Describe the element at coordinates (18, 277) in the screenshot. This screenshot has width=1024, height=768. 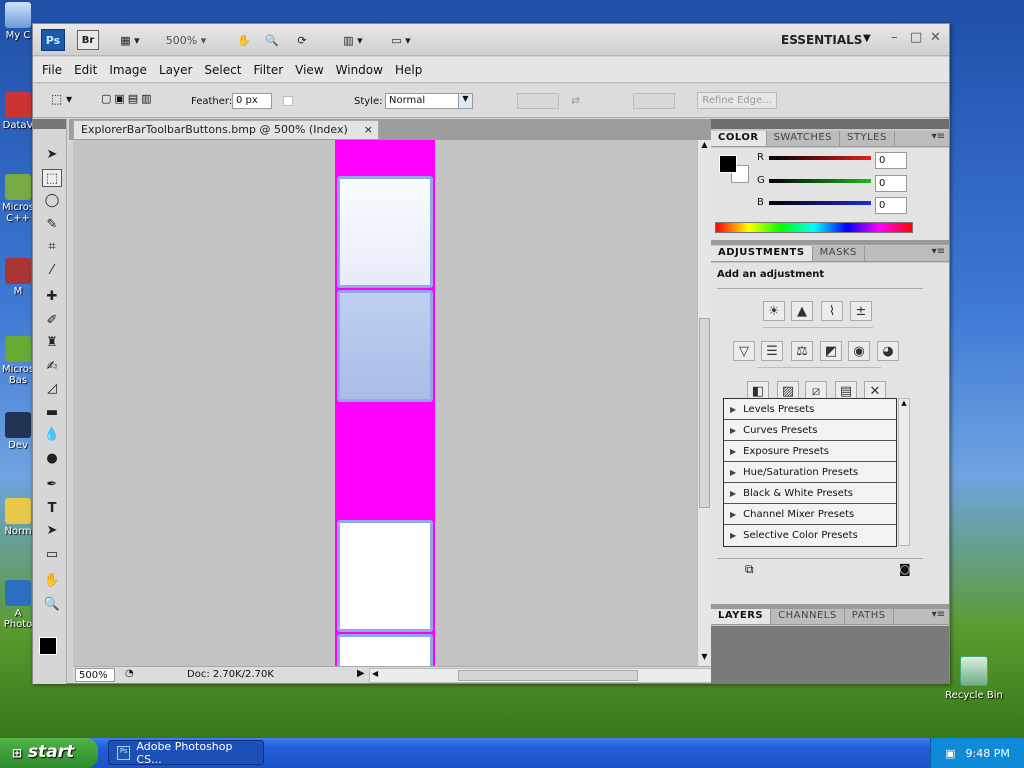
I see `desktop-icon-m: M` at that location.